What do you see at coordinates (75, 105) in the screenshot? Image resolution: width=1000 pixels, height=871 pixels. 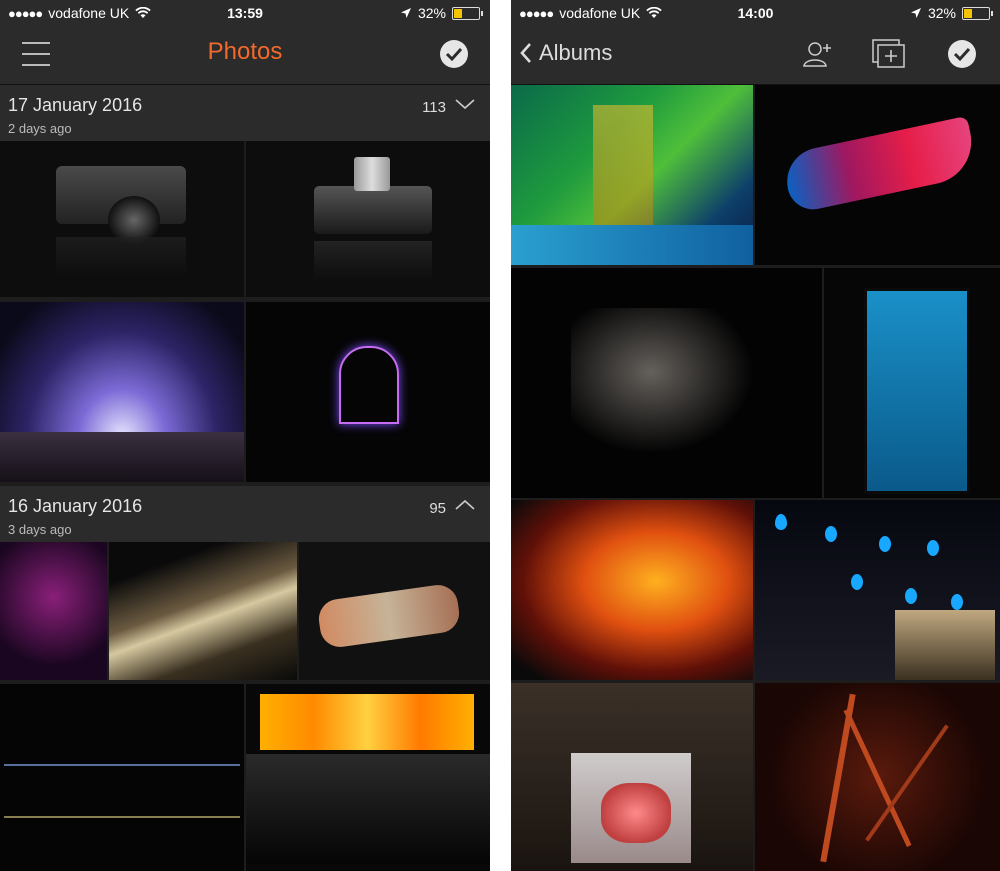 I see `section-date: 17 January 2016` at bounding box center [75, 105].